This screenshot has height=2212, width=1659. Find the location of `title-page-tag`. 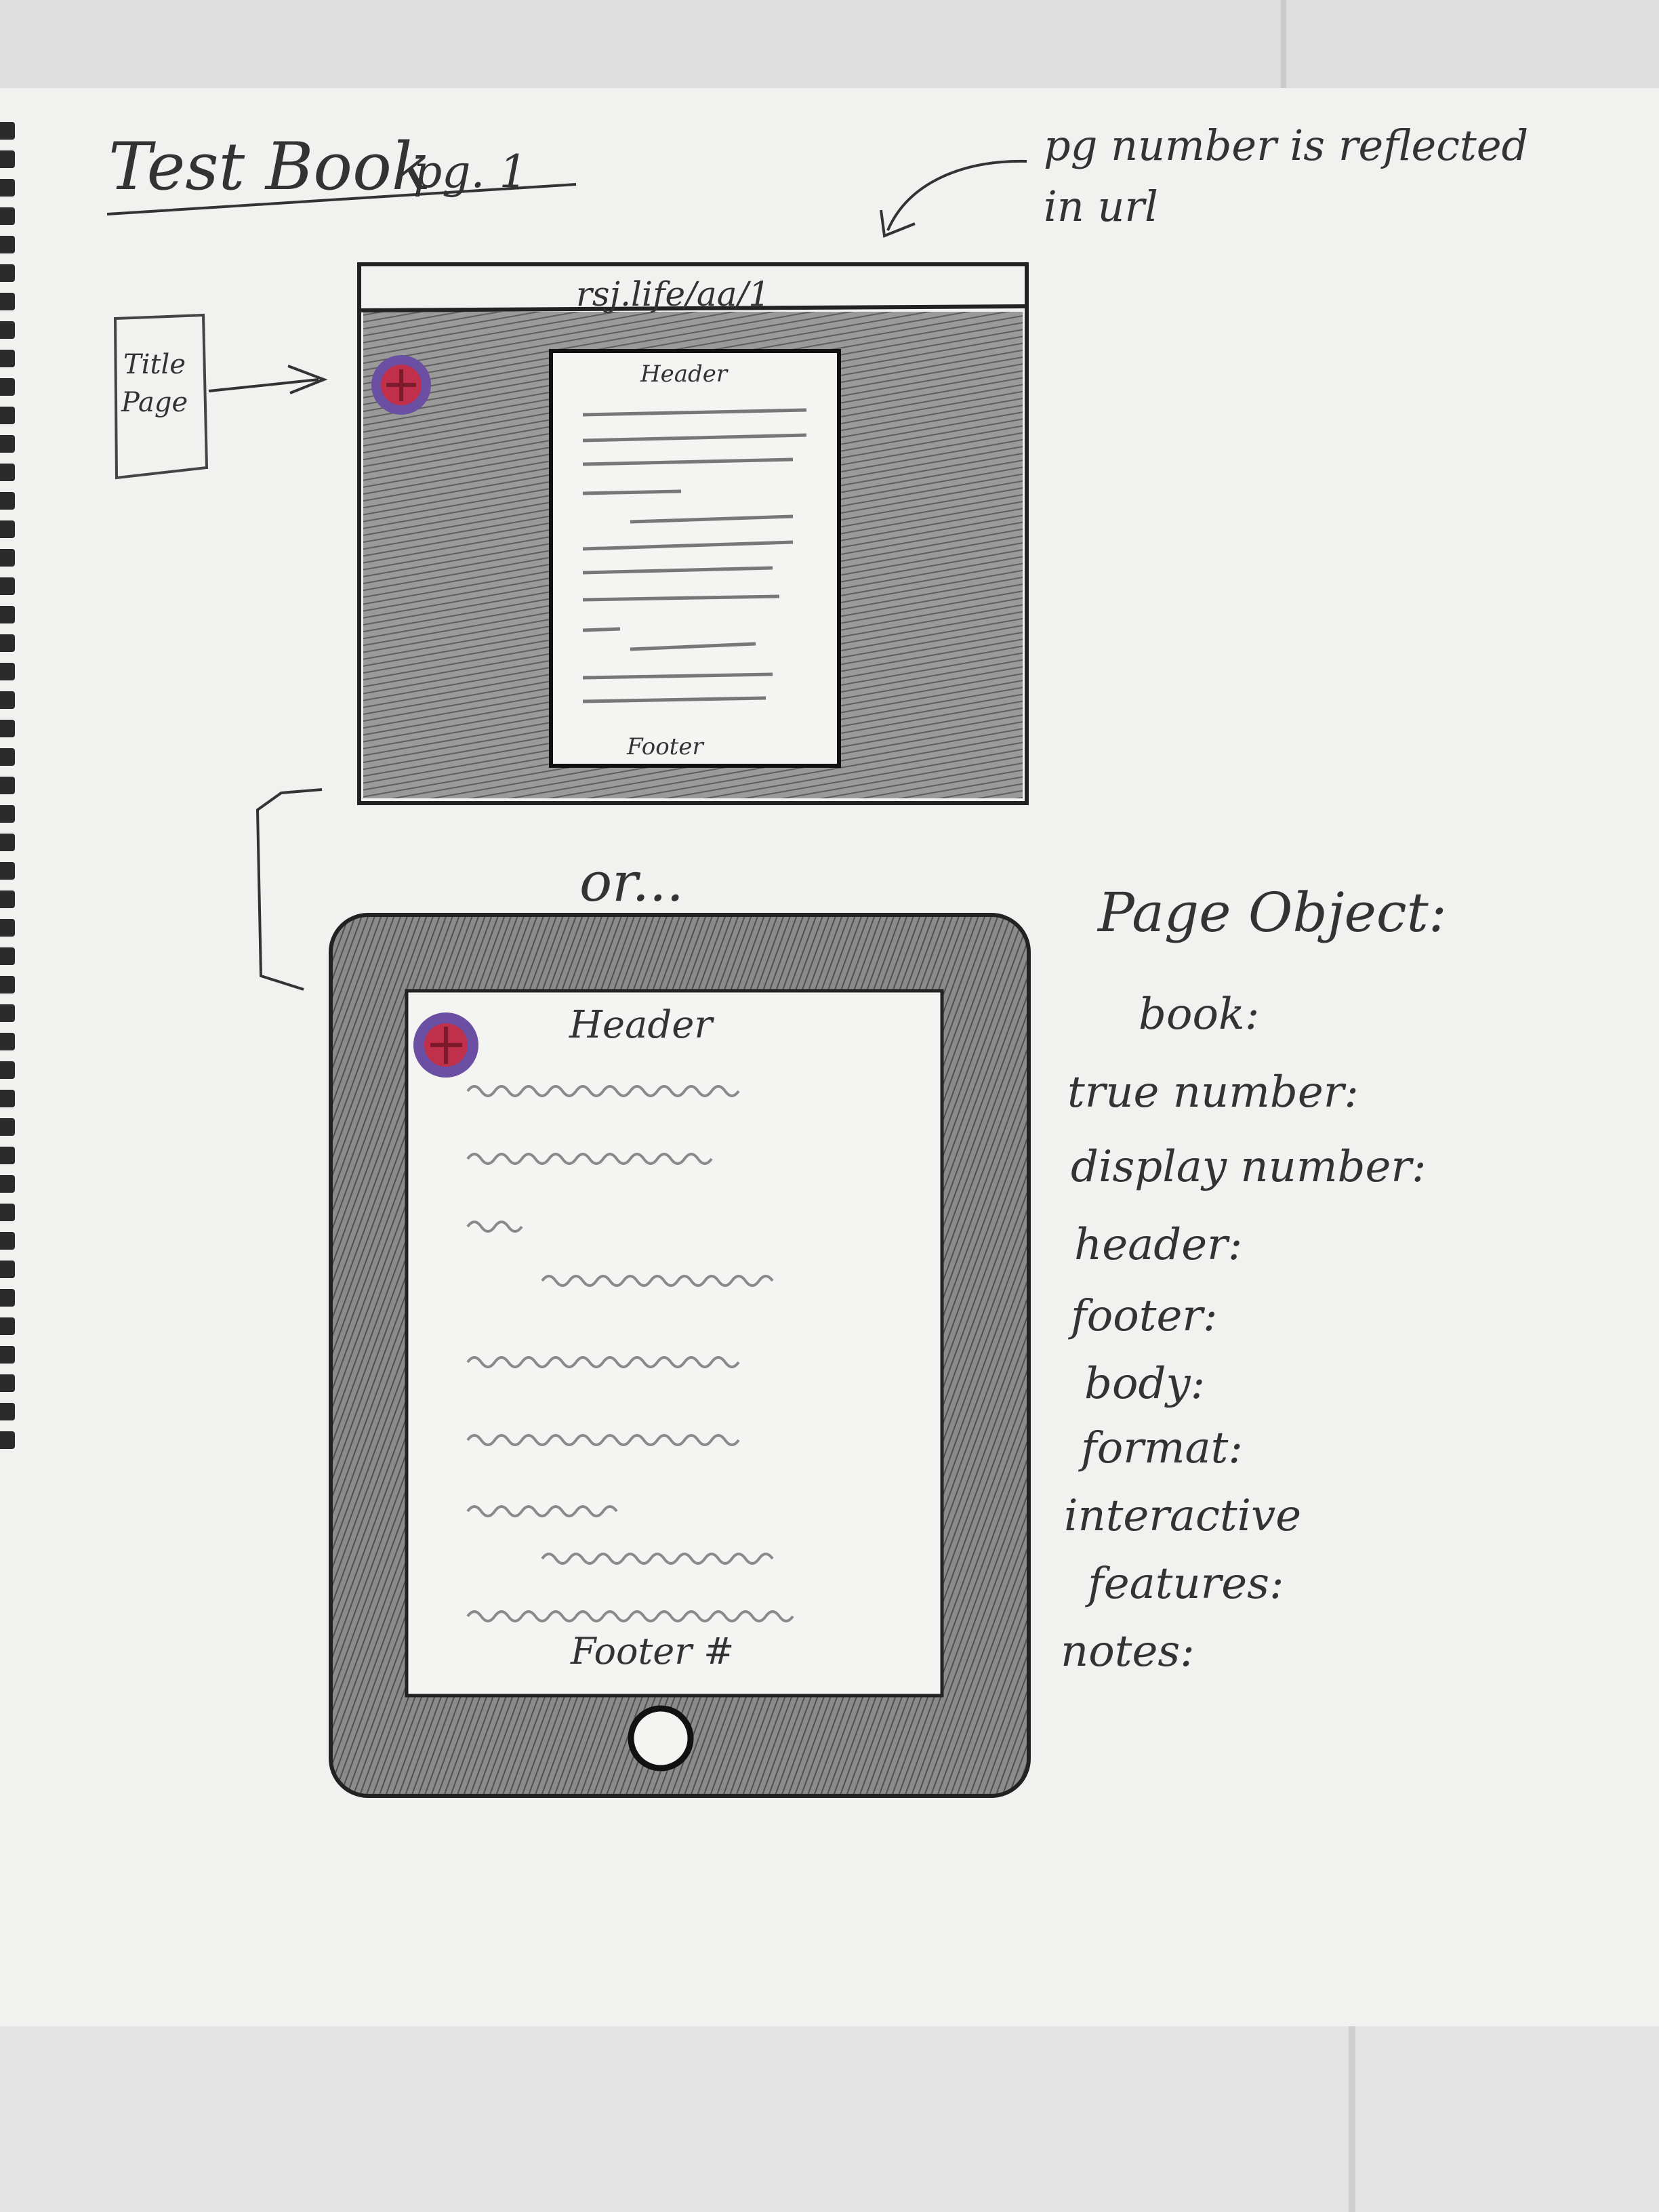

title-page-tag is located at coordinates (161, 396).